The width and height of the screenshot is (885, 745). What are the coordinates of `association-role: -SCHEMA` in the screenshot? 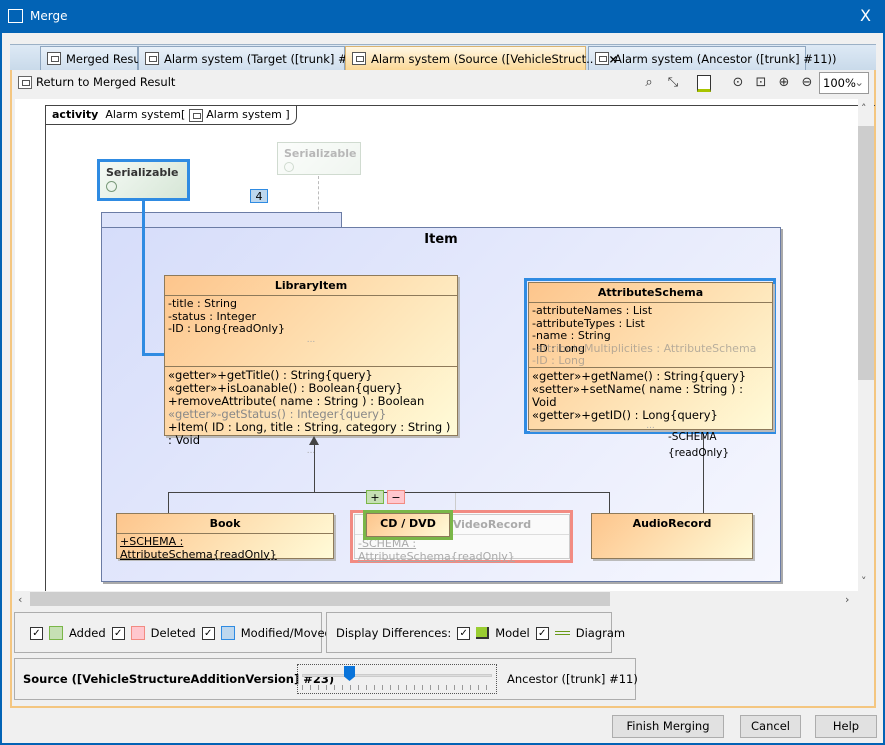 It's located at (692, 437).